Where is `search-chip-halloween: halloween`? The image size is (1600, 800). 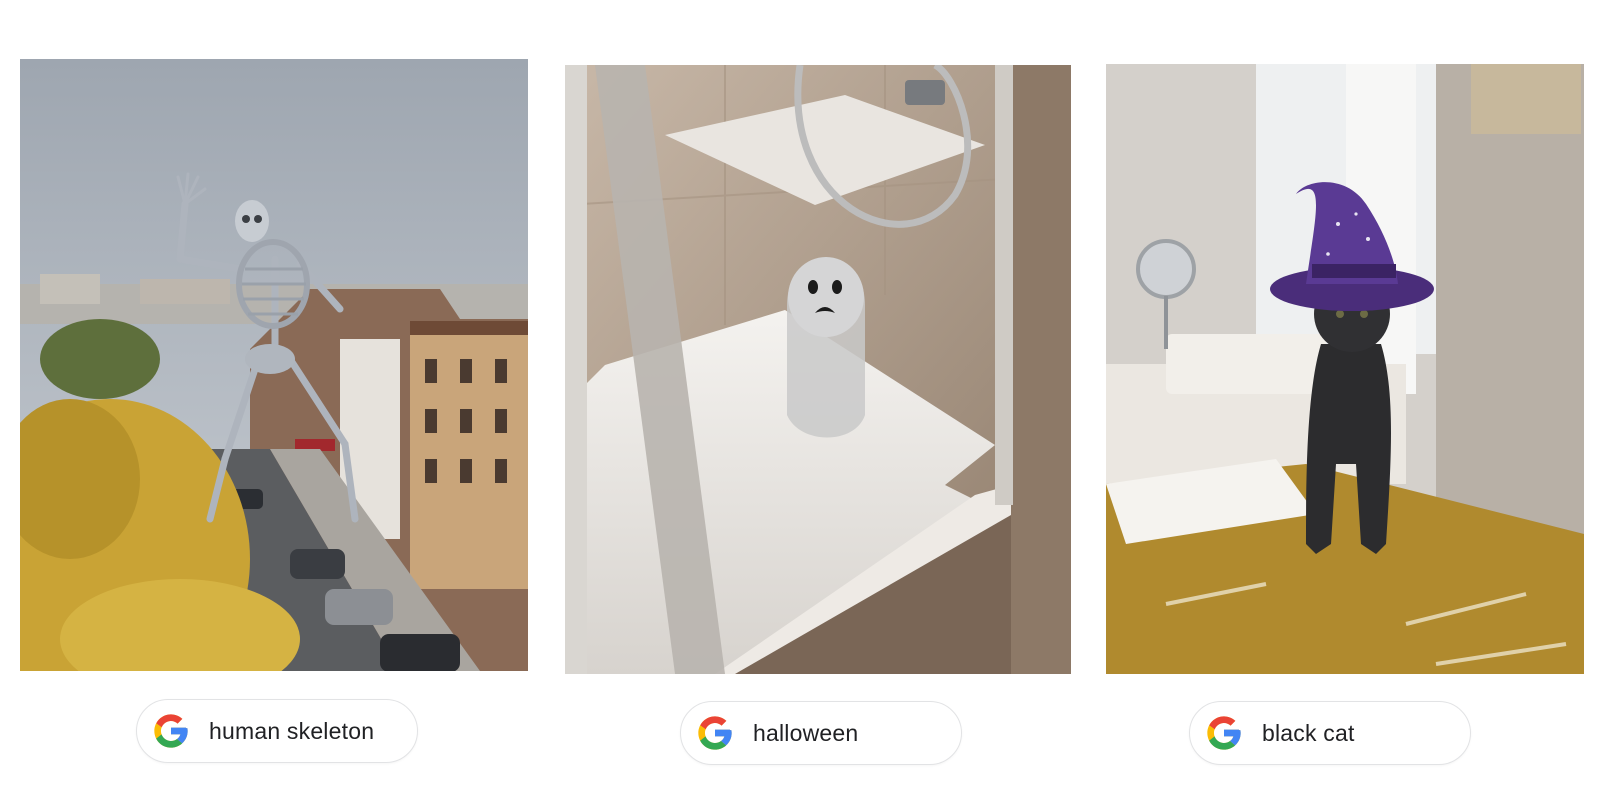
search-chip-halloween: halloween is located at coordinates (821, 733).